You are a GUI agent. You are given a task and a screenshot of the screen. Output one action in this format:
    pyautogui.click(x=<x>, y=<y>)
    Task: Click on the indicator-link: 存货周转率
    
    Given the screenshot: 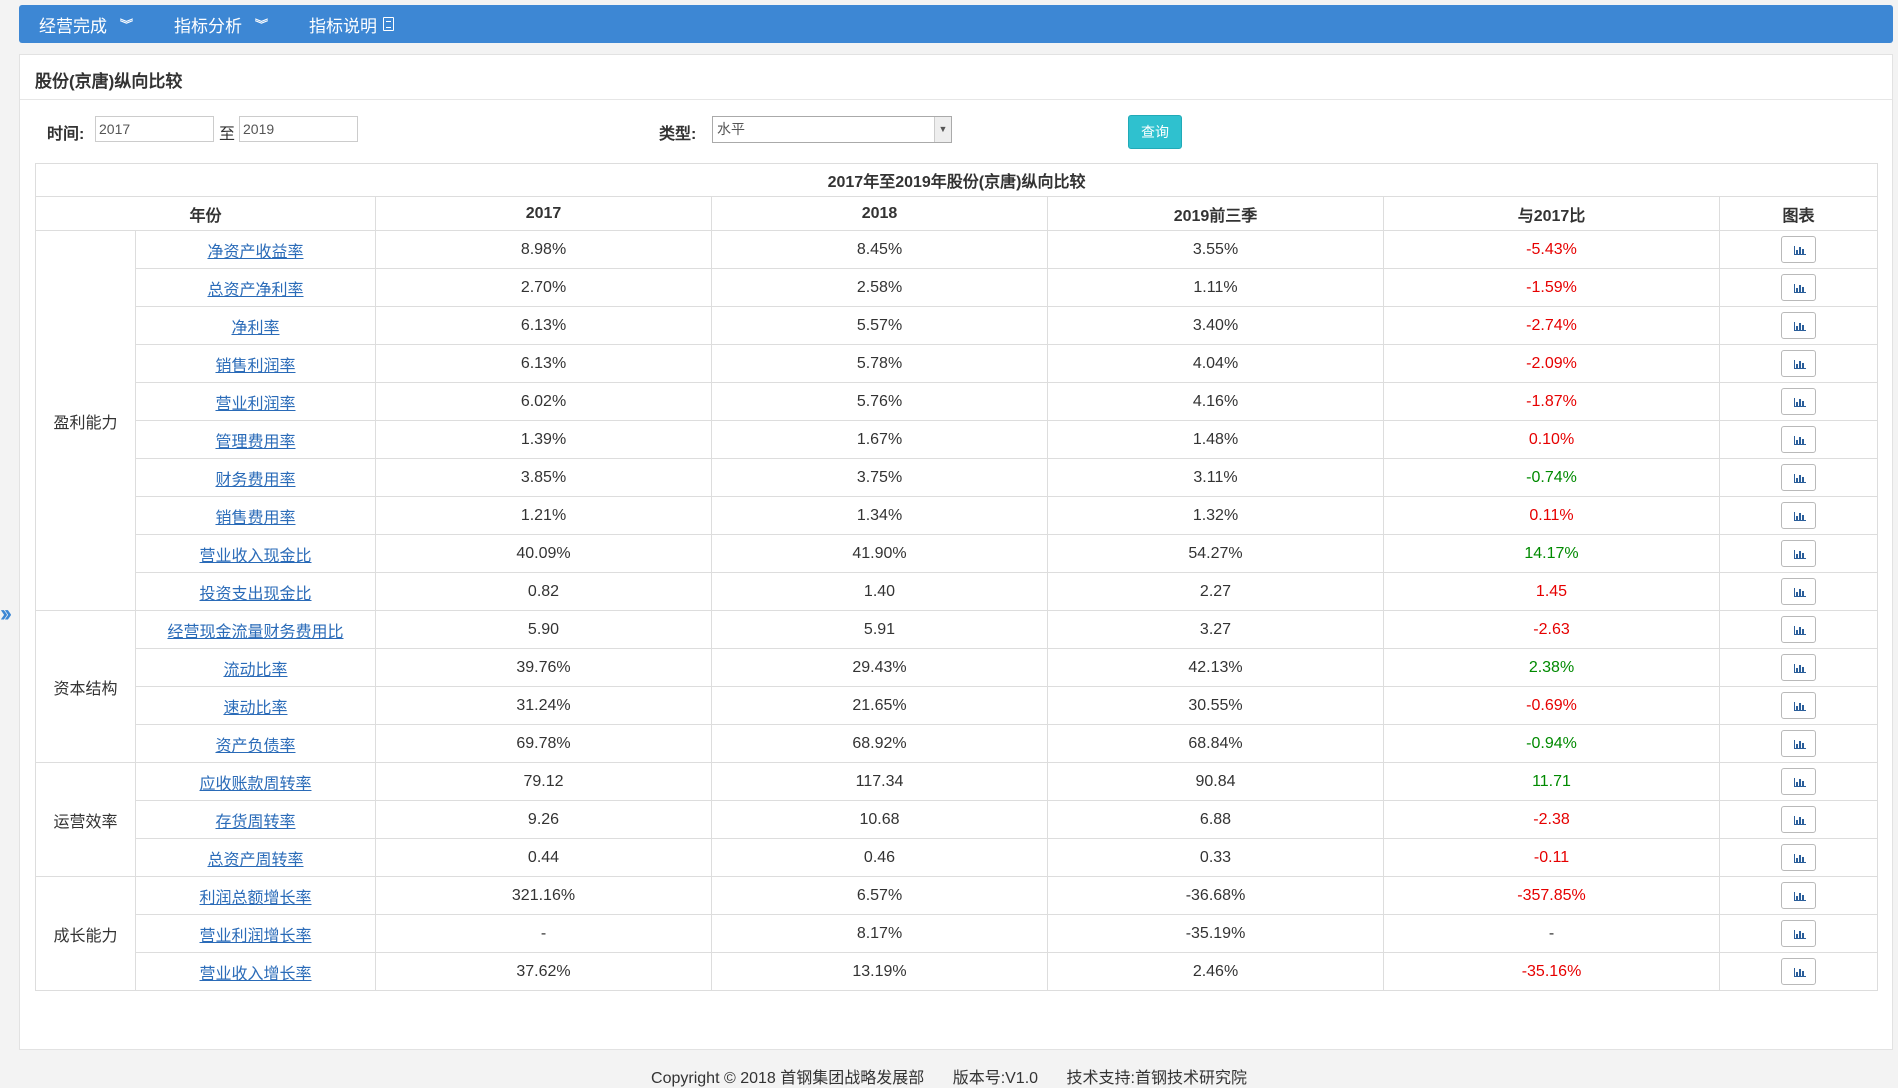 What is the action you would take?
    pyautogui.click(x=255, y=822)
    